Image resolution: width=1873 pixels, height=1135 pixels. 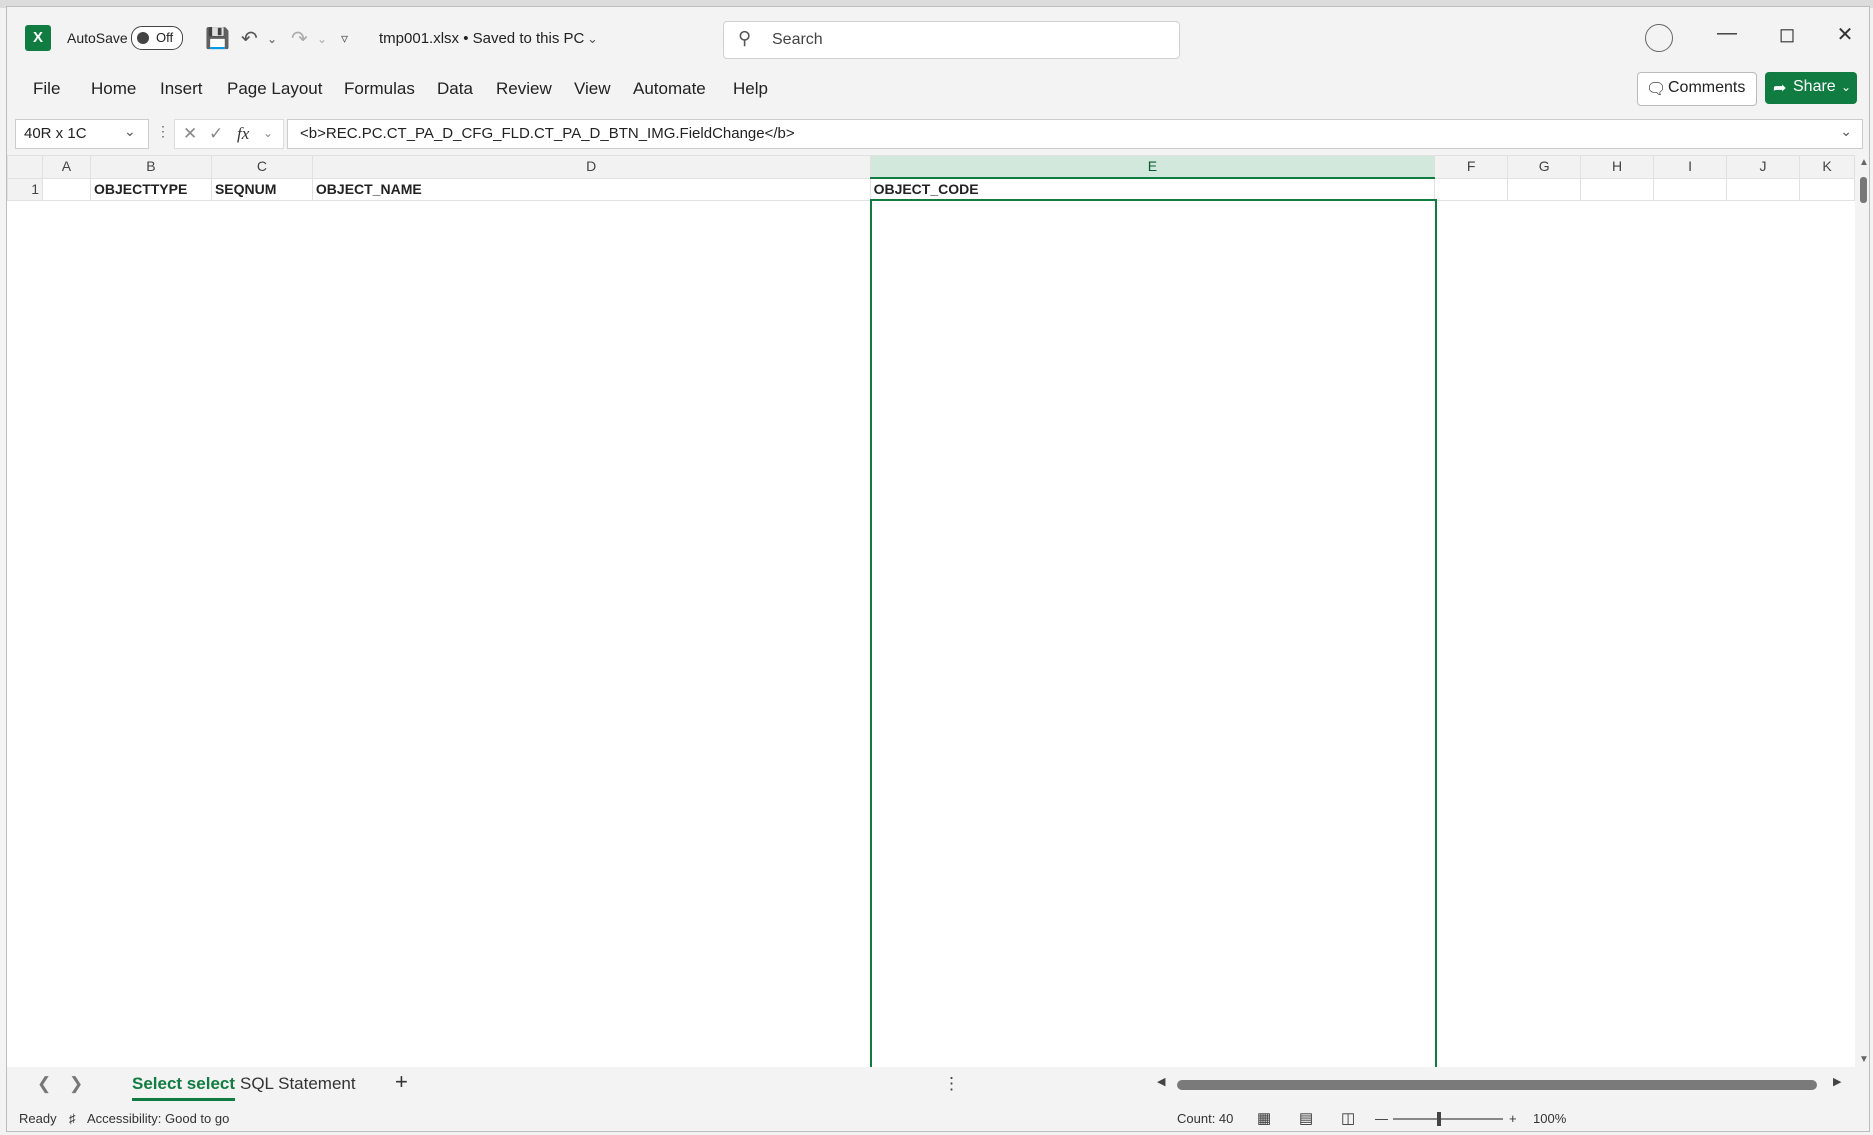 What do you see at coordinates (261, 189) in the screenshot?
I see `cell: SEQNUM` at bounding box center [261, 189].